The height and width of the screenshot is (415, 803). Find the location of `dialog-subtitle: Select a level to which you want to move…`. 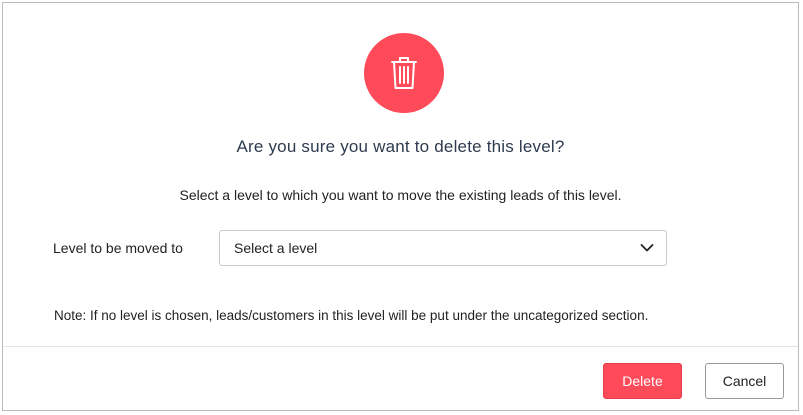

dialog-subtitle: Select a level to which you want to move… is located at coordinates (400, 195).